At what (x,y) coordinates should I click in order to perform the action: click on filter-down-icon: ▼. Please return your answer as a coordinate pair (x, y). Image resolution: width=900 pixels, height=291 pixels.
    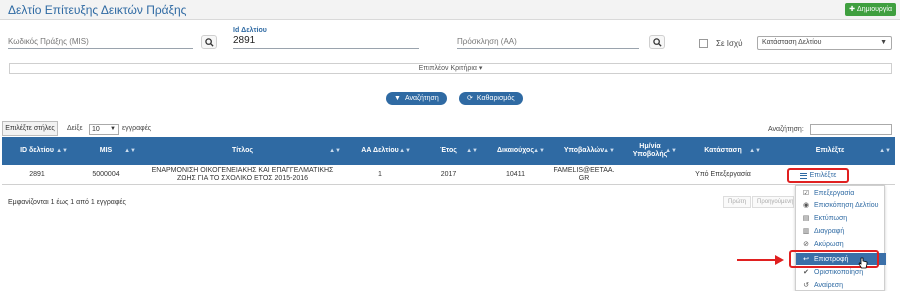
    Looking at the image, I should click on (397, 98).